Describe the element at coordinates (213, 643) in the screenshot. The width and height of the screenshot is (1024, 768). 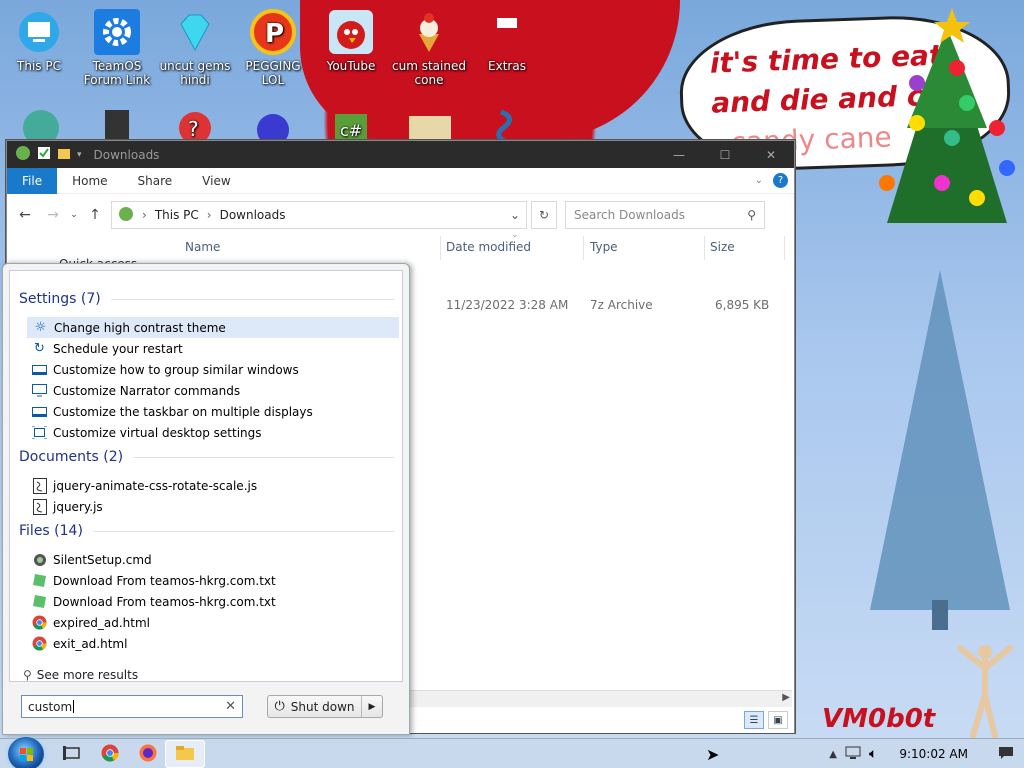
I see `result-exit-ad-html: exit_ad.html` at that location.